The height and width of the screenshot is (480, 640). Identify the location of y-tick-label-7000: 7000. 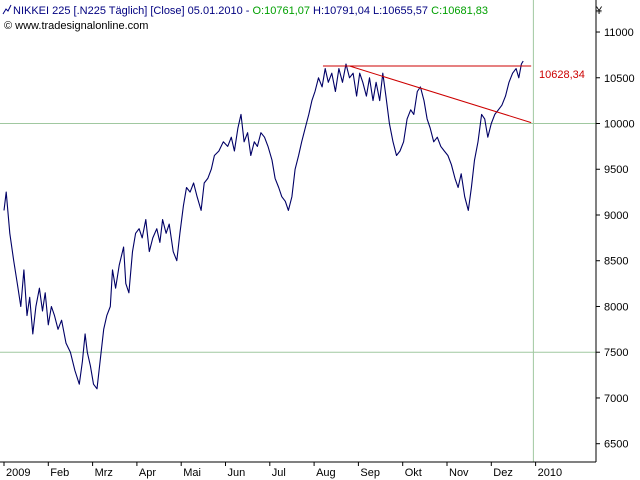
(616, 399).